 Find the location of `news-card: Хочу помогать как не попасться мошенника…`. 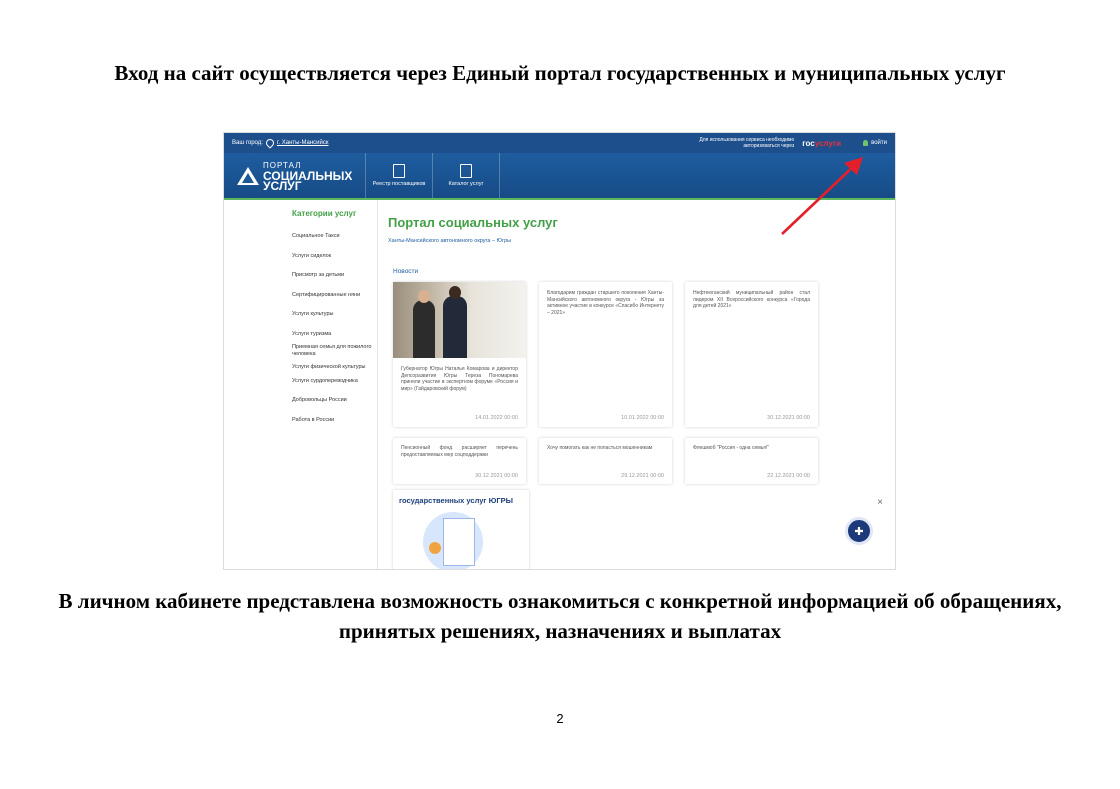

news-card: Хочу помогать как не попасться мошенника… is located at coordinates (605, 461).